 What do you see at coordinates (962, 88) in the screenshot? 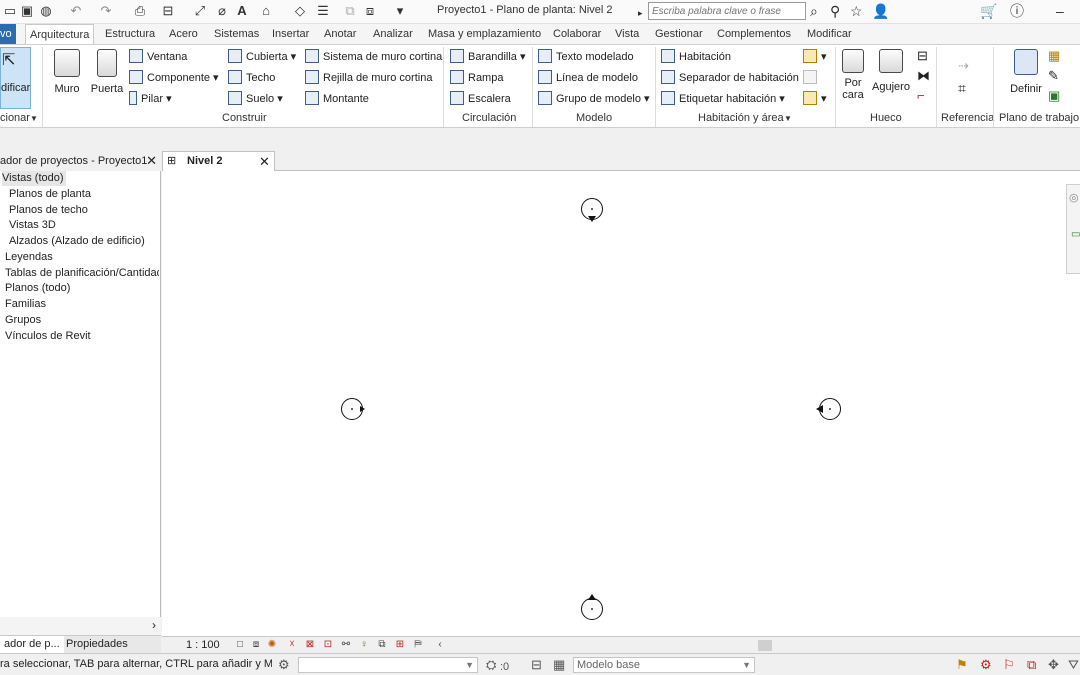
I see `grid-icon: ⌗` at bounding box center [962, 88].